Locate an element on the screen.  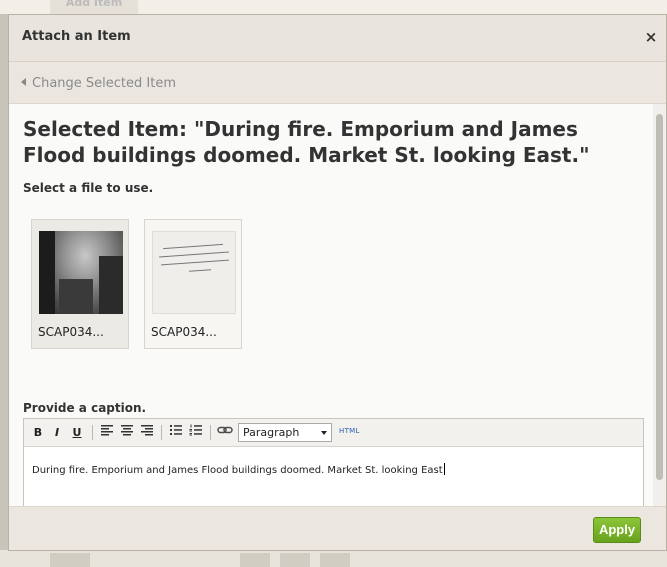
link-icon is located at coordinates (225, 430).